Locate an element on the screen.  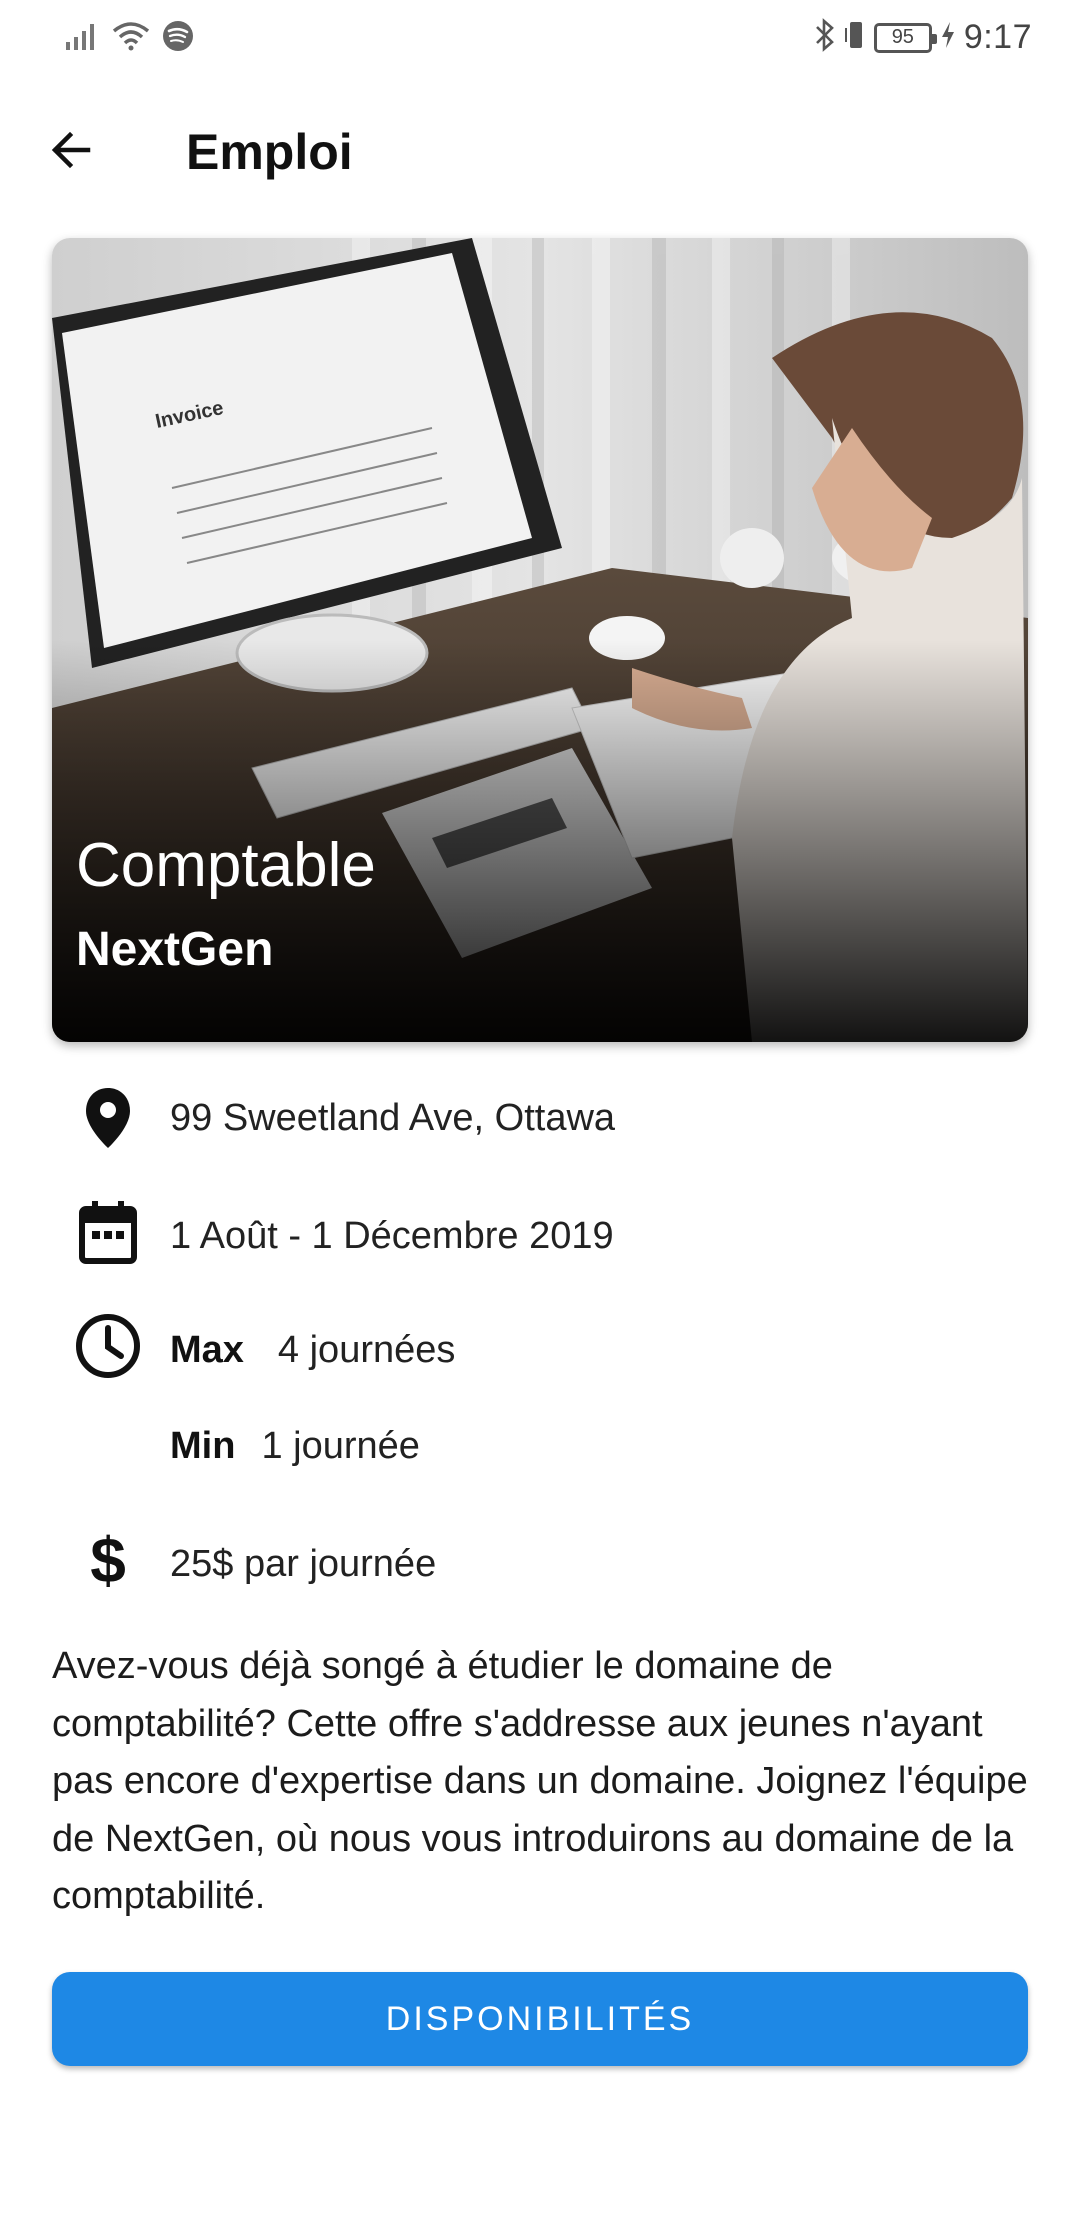
status-left-icons is located at coordinates (130, 38).